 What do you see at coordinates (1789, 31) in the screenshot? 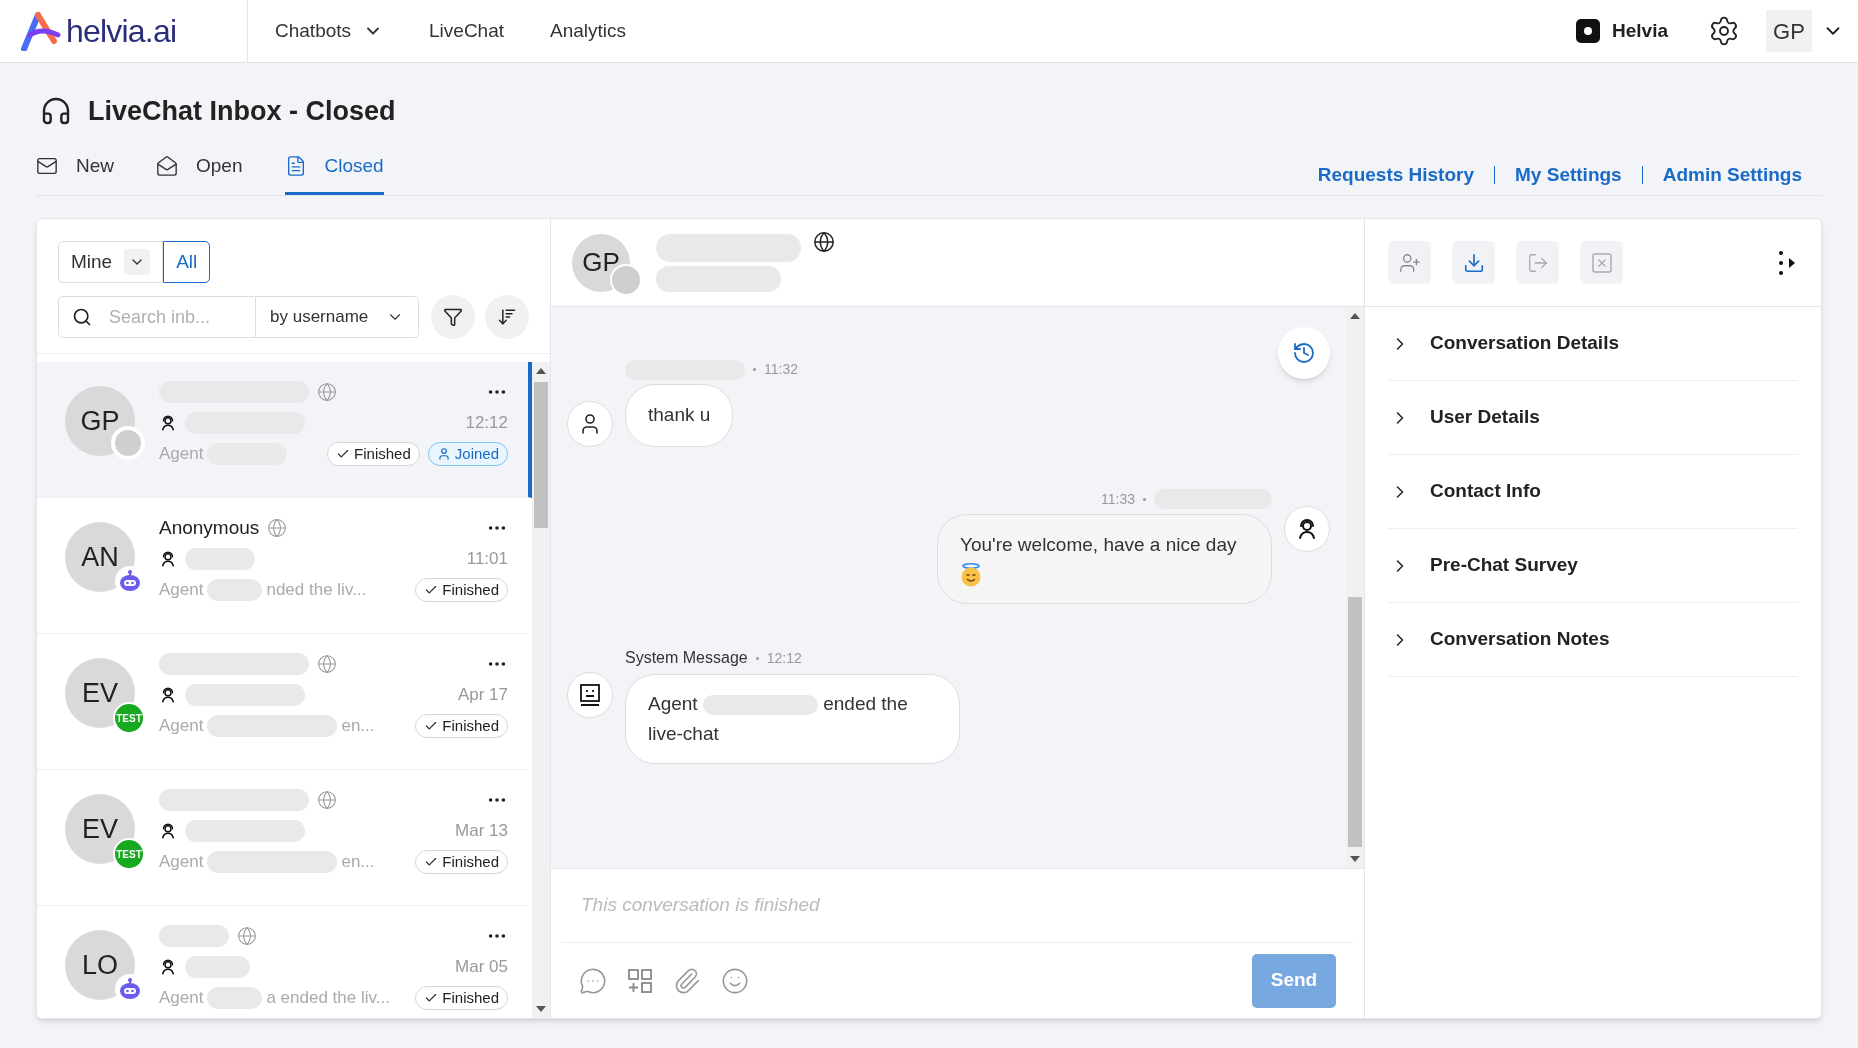
I see `user-avatar: GP` at bounding box center [1789, 31].